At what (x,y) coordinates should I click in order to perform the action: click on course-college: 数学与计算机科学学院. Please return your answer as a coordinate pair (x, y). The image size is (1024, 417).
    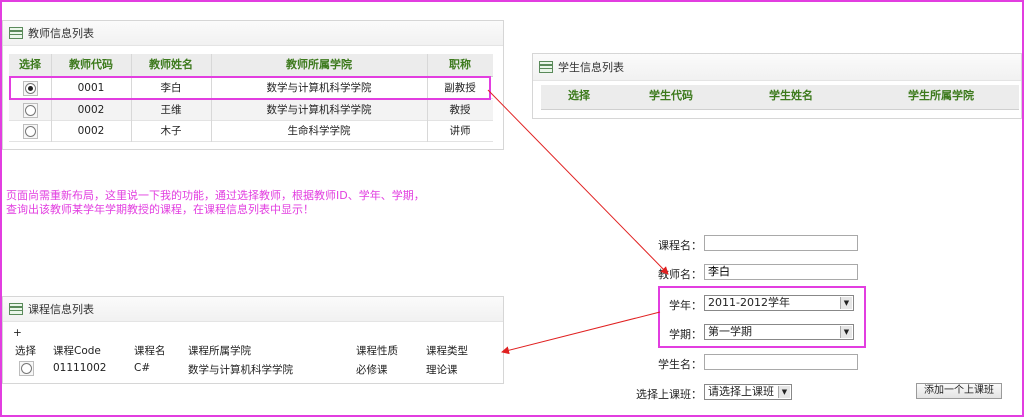
    Looking at the image, I should click on (240, 370).